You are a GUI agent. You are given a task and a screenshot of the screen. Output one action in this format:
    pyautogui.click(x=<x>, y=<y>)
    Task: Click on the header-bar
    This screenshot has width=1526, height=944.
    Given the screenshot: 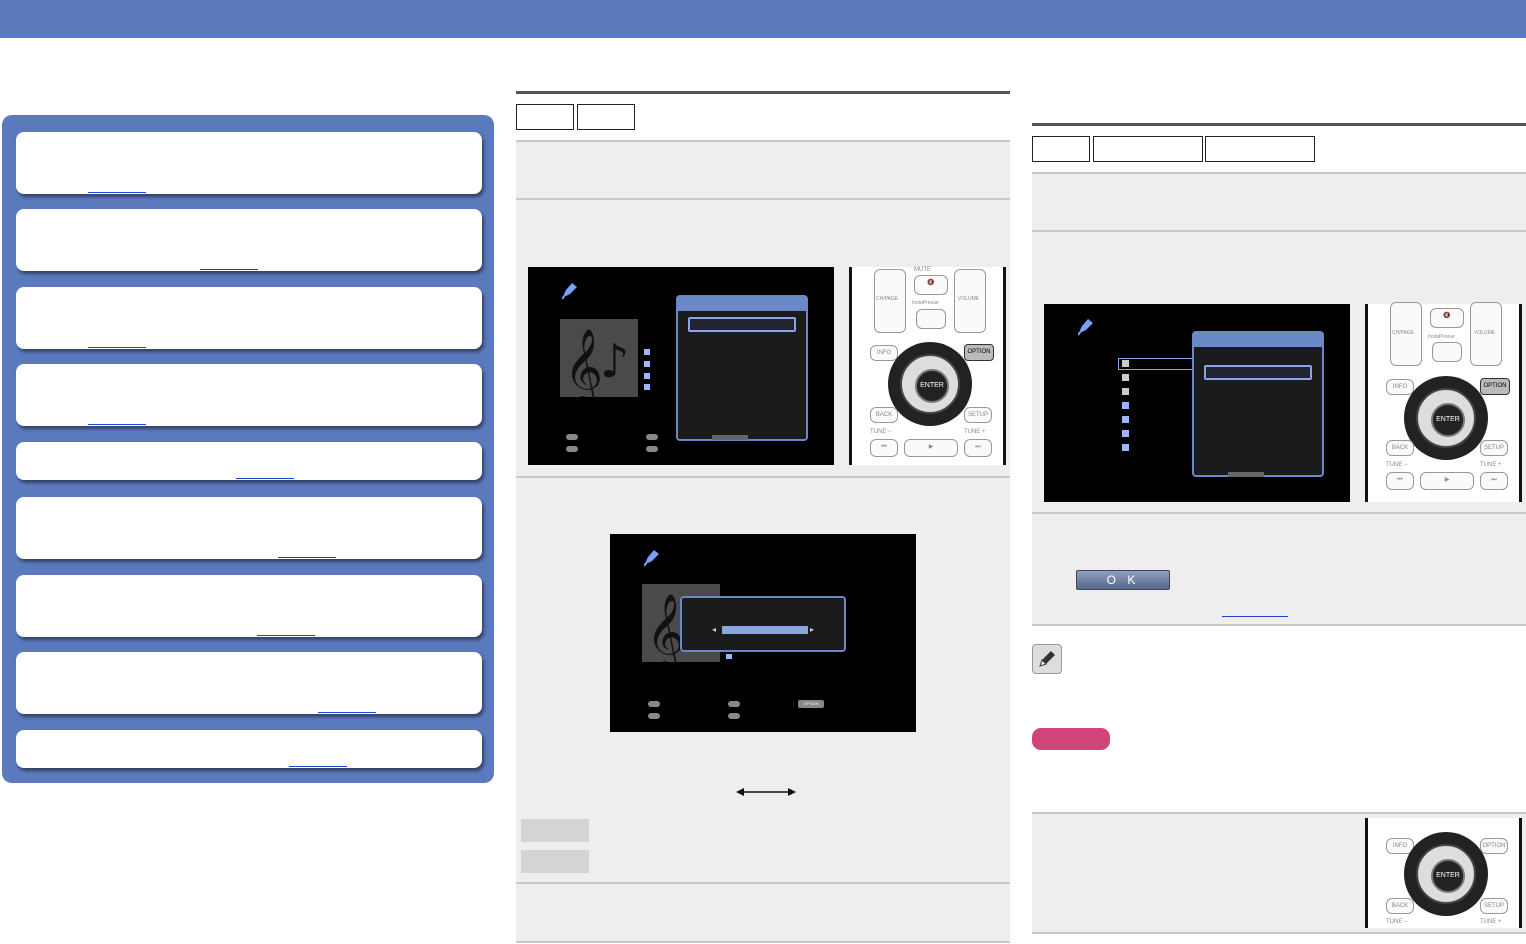 What is the action you would take?
    pyautogui.click(x=763, y=19)
    